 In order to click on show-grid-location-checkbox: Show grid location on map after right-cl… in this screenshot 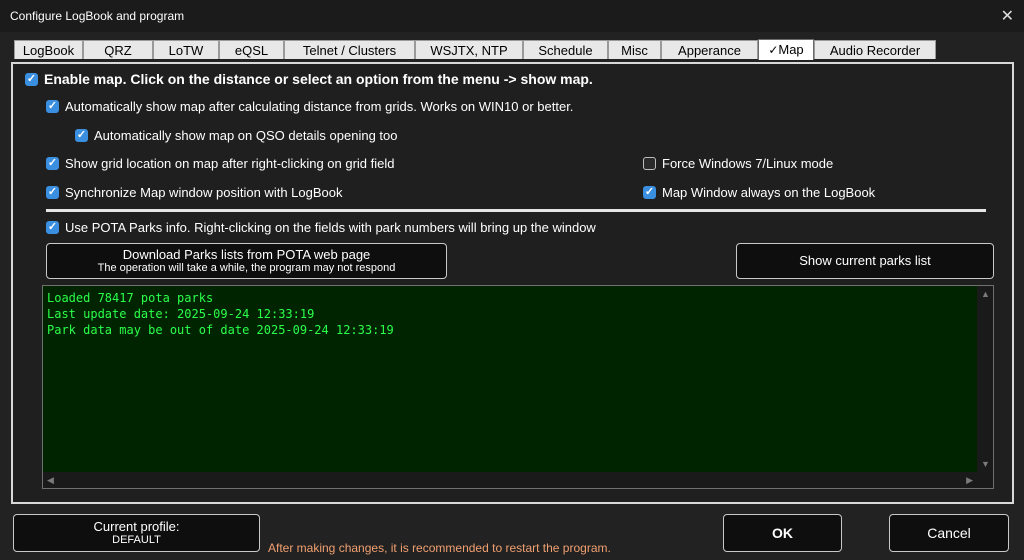, I will do `click(220, 163)`.